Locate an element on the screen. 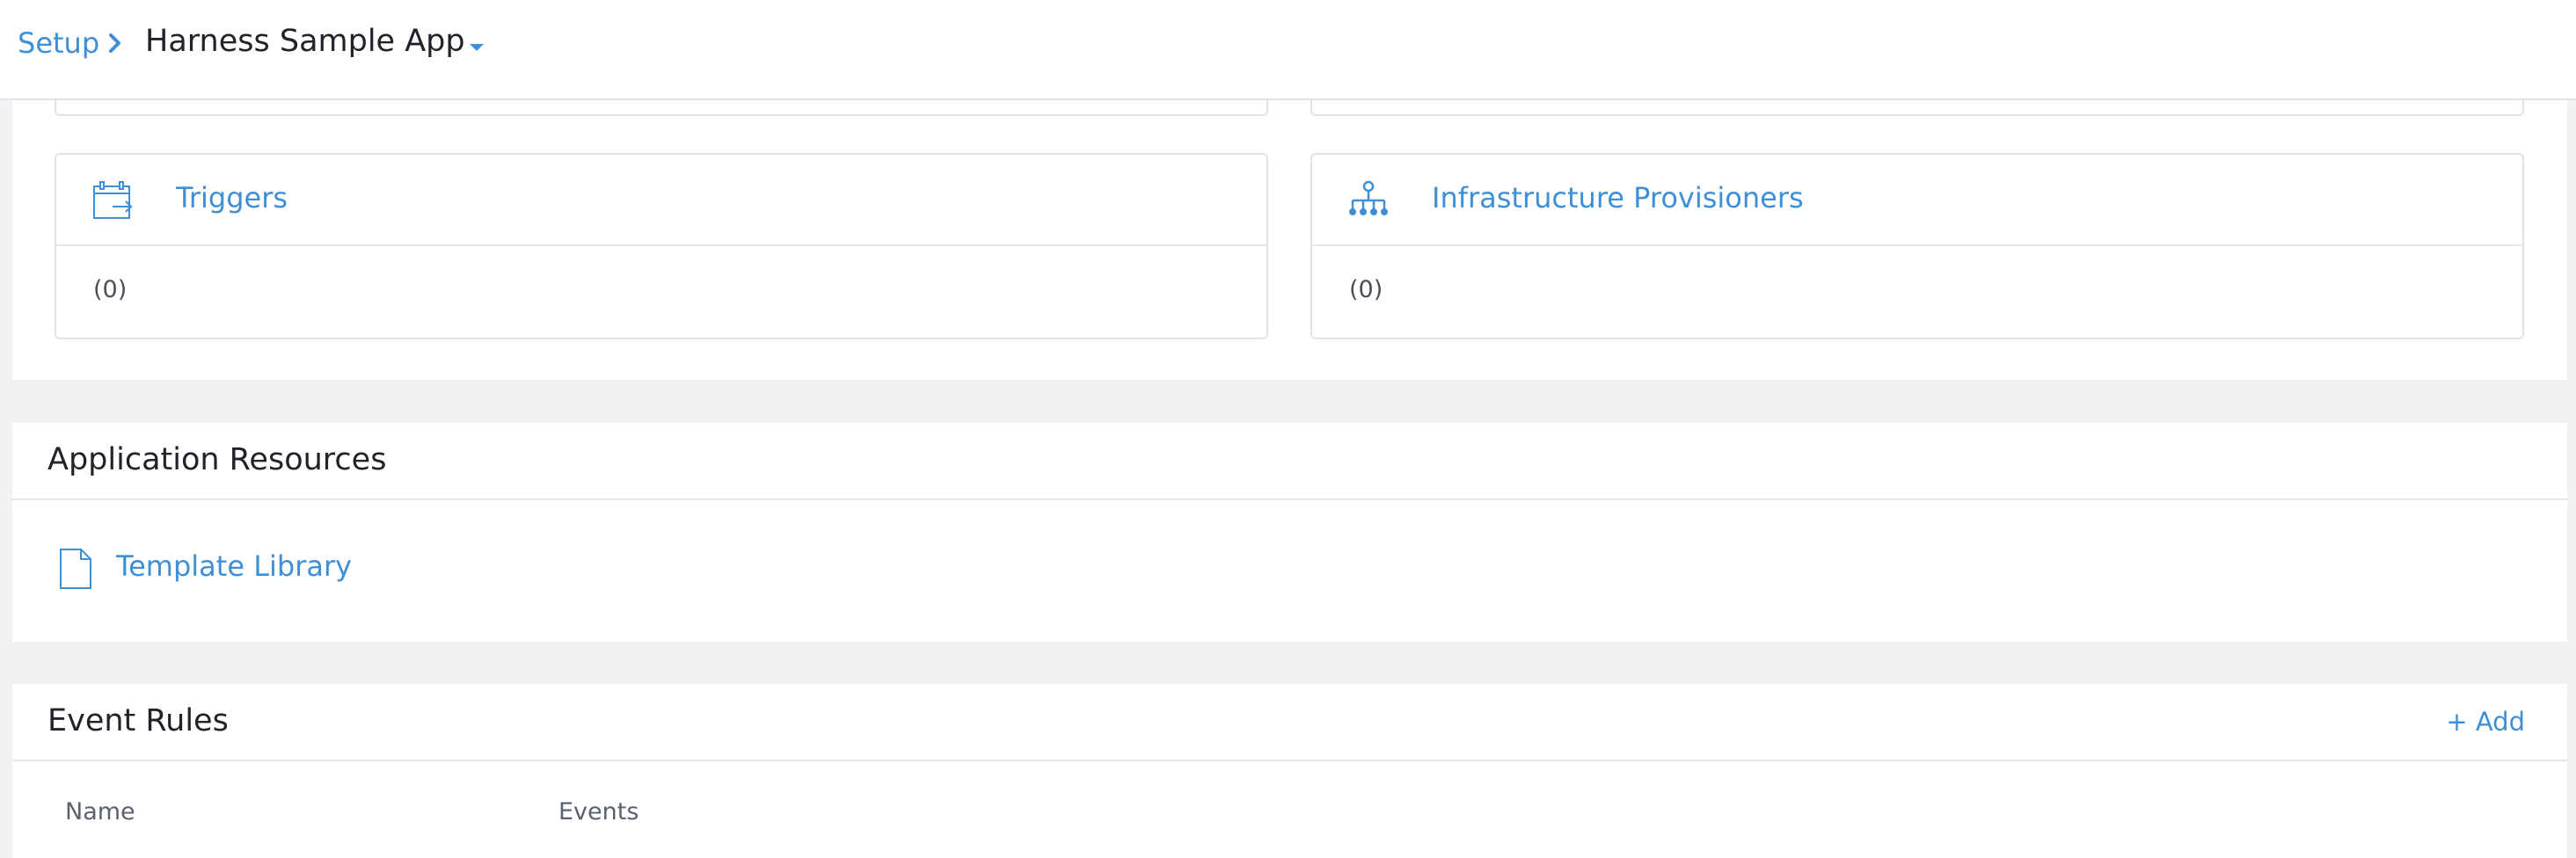 The image size is (2576, 858). infrastructure-provisioners-card: Infrastructure Provisioners (0) is located at coordinates (1917, 246).